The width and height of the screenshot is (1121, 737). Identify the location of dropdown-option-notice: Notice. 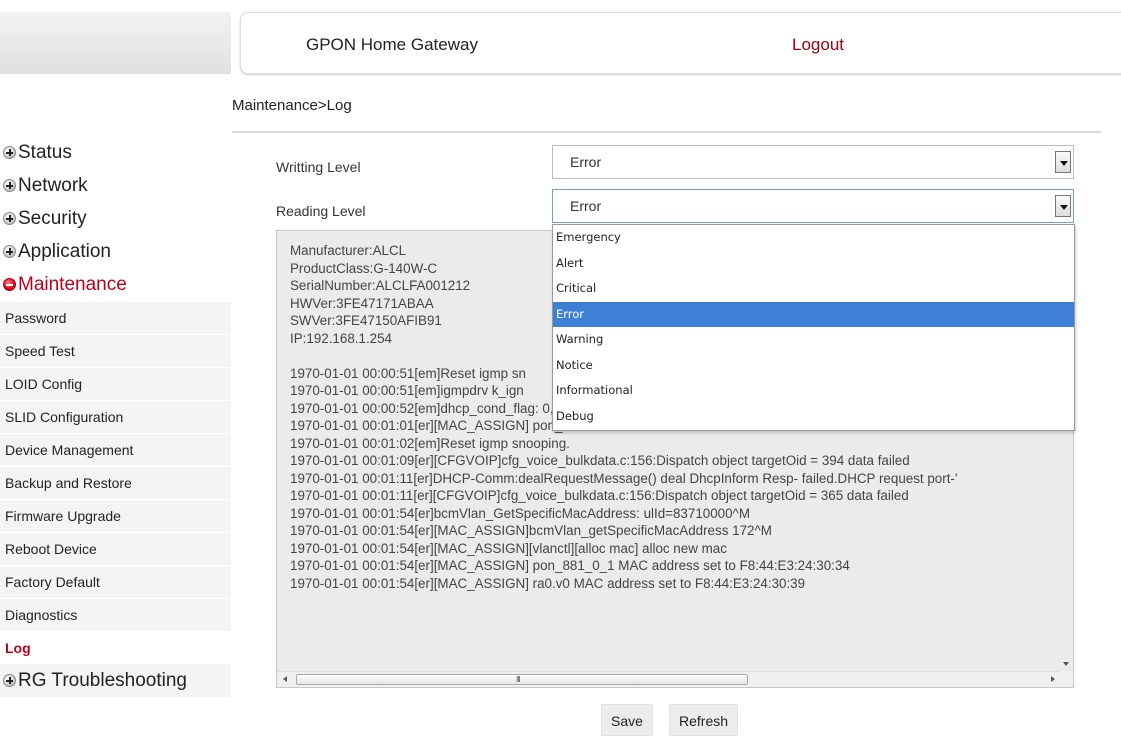
(813, 366).